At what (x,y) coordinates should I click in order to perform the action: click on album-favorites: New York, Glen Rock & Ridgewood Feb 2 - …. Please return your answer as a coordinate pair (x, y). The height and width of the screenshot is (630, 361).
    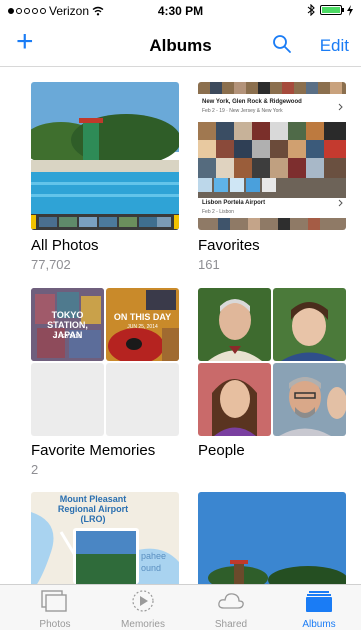
    Looking at the image, I should click on (272, 177).